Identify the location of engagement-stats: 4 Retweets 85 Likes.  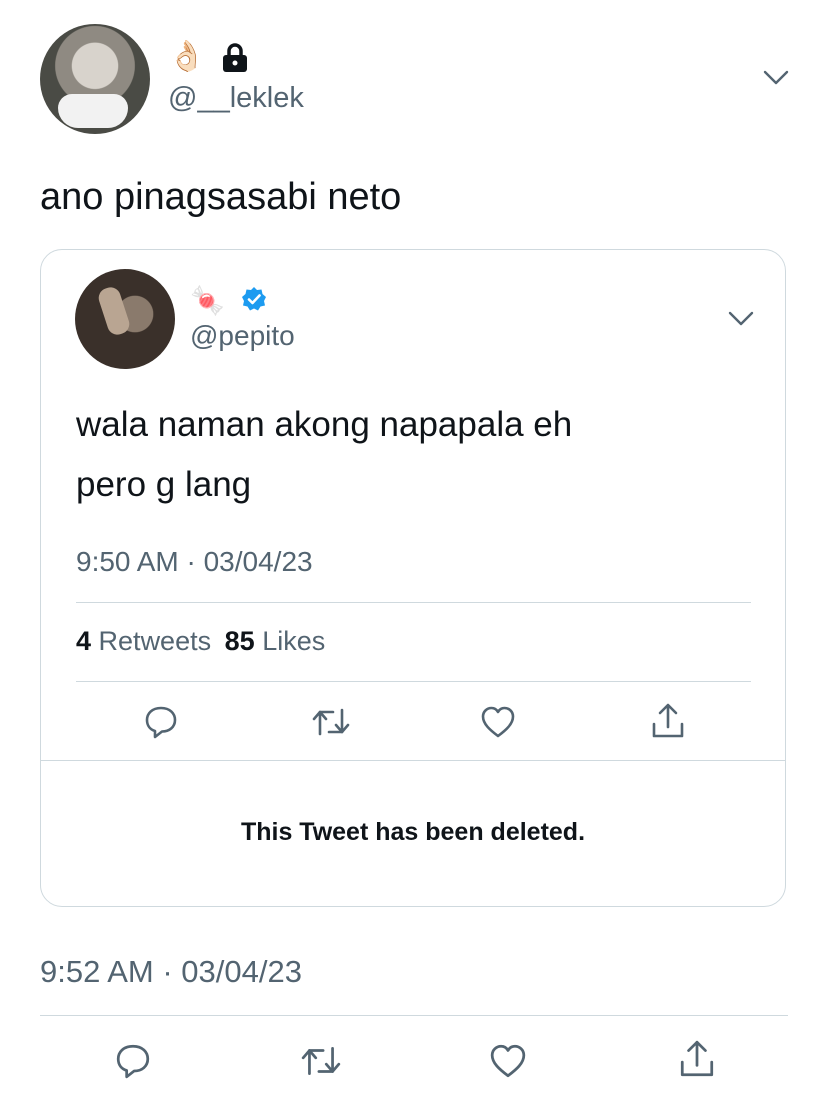
(200, 641).